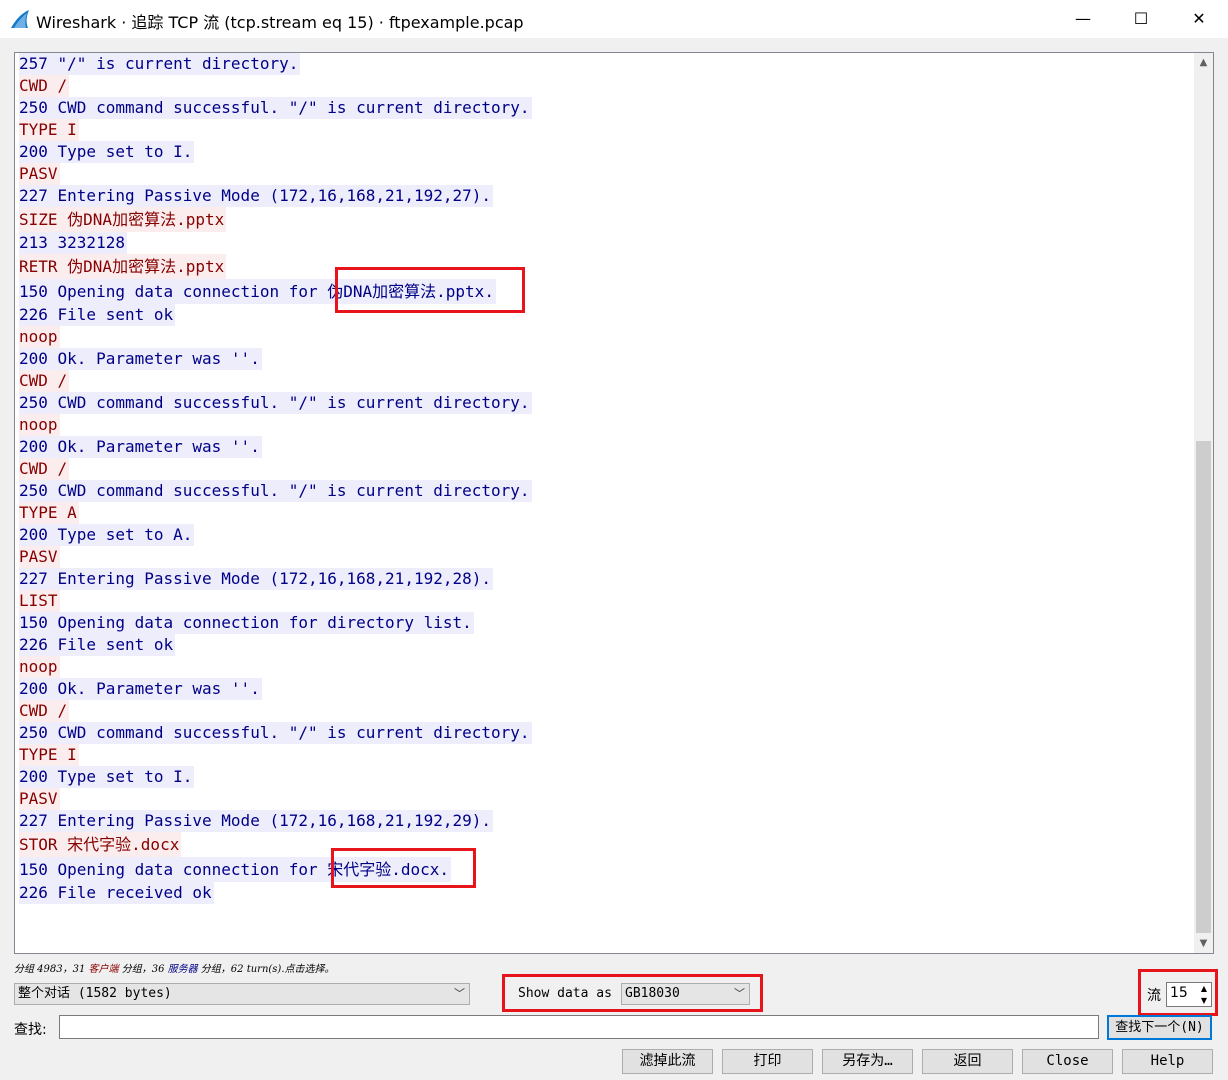 The height and width of the screenshot is (1080, 1228). What do you see at coordinates (51, 969) in the screenshot?
I see `status-prefix: 分组 4983，31` at bounding box center [51, 969].